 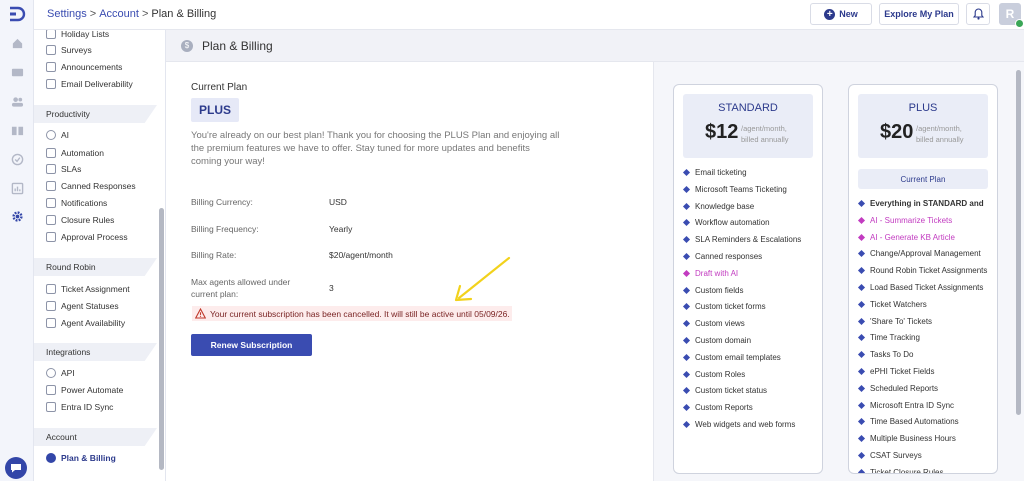 What do you see at coordinates (89, 84) in the screenshot?
I see `sidebar-item-email-deliverability: Email Deliverability` at bounding box center [89, 84].